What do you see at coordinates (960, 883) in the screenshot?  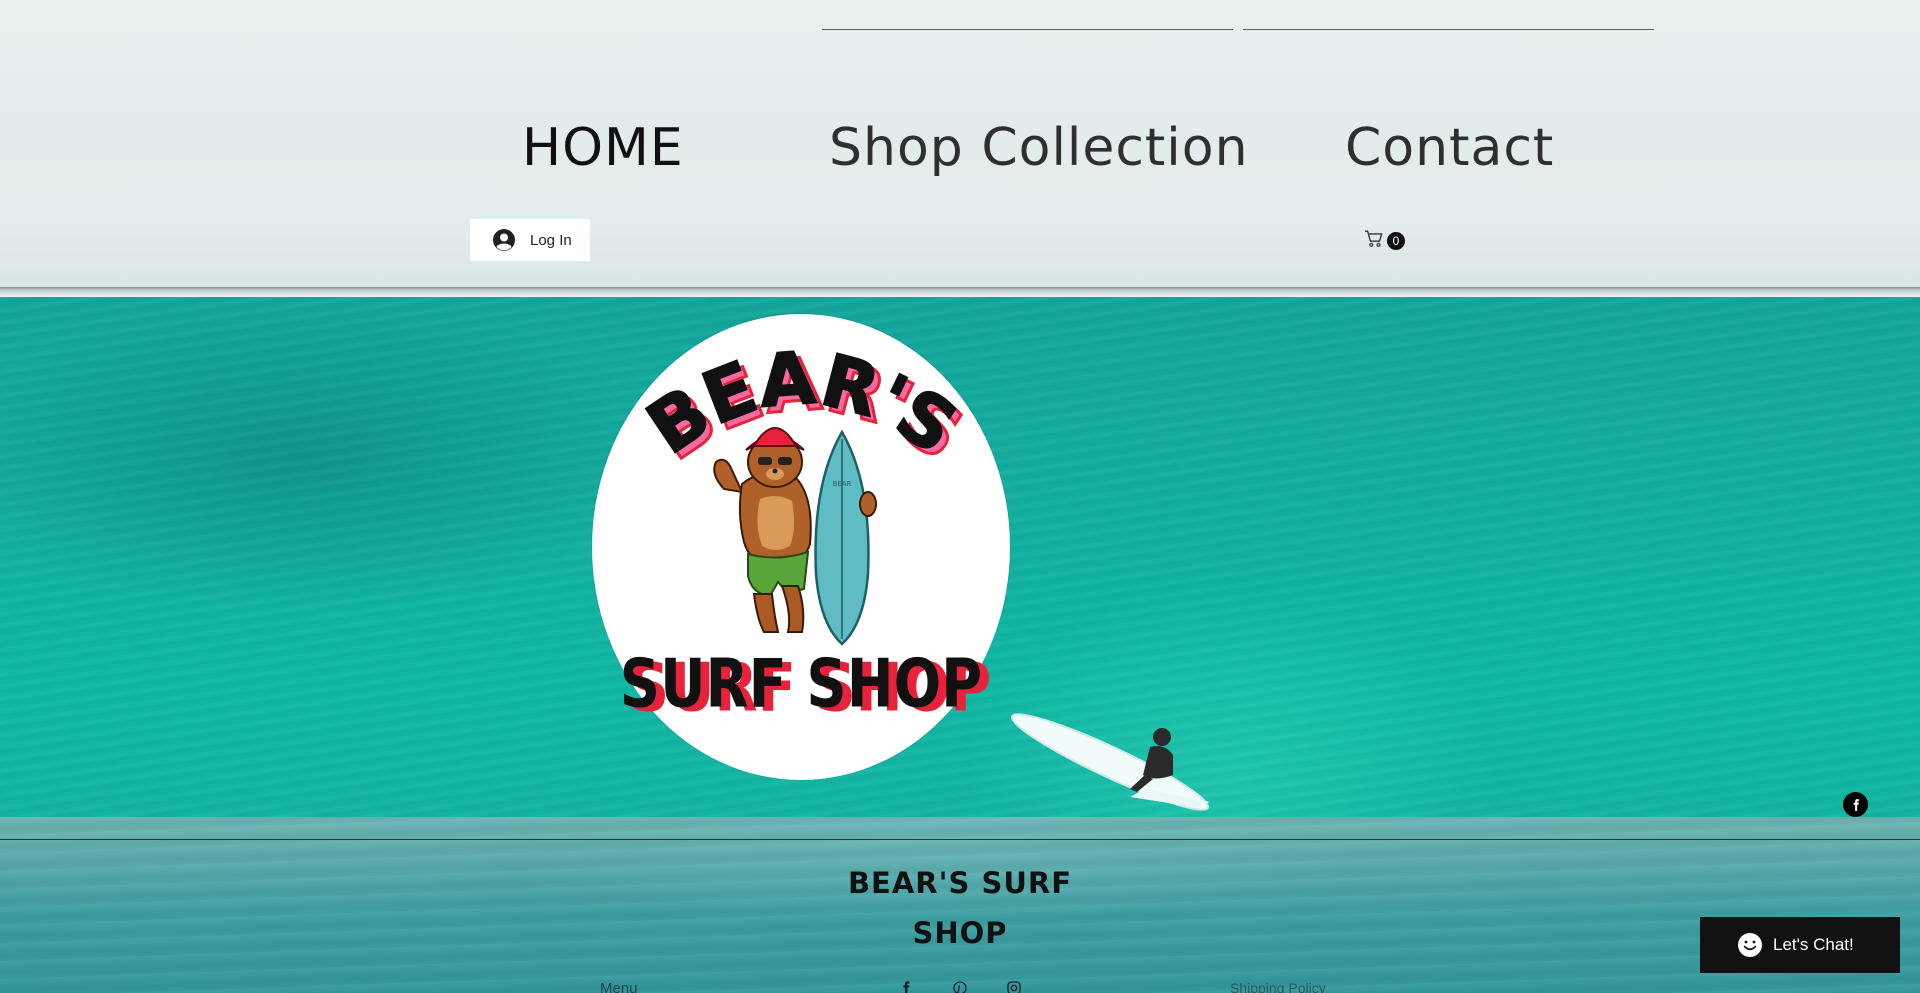 I see `footer-title-line1: BEAR'S SURF` at bounding box center [960, 883].